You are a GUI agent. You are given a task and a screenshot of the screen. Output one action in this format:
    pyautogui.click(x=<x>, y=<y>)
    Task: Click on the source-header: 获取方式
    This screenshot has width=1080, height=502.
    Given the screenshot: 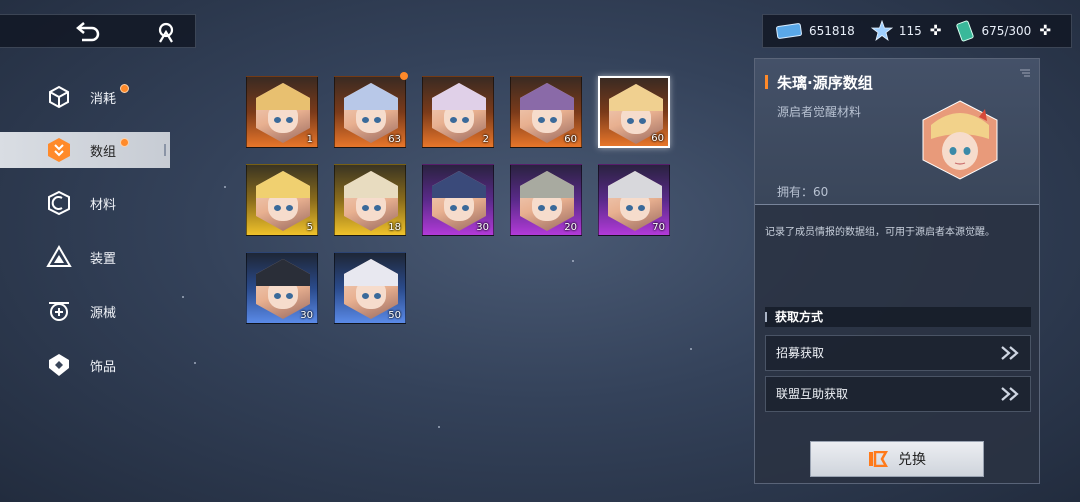 What is the action you would take?
    pyautogui.click(x=898, y=317)
    